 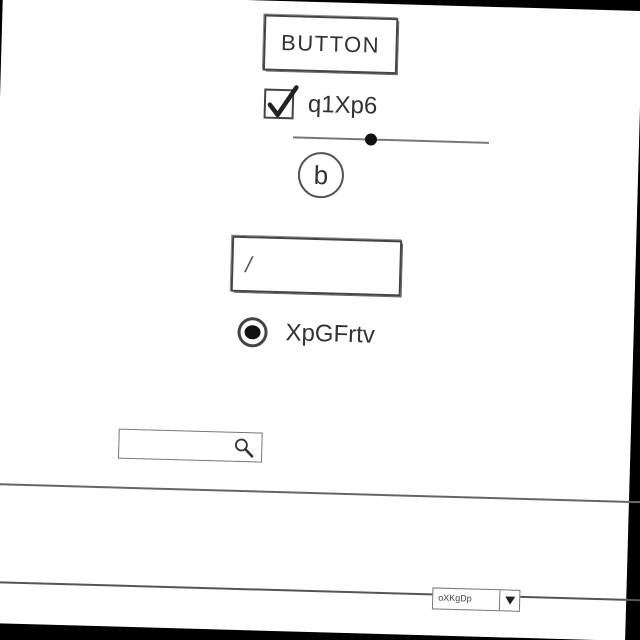 What do you see at coordinates (476, 599) in the screenshot?
I see `dropdown: oXKgDp` at bounding box center [476, 599].